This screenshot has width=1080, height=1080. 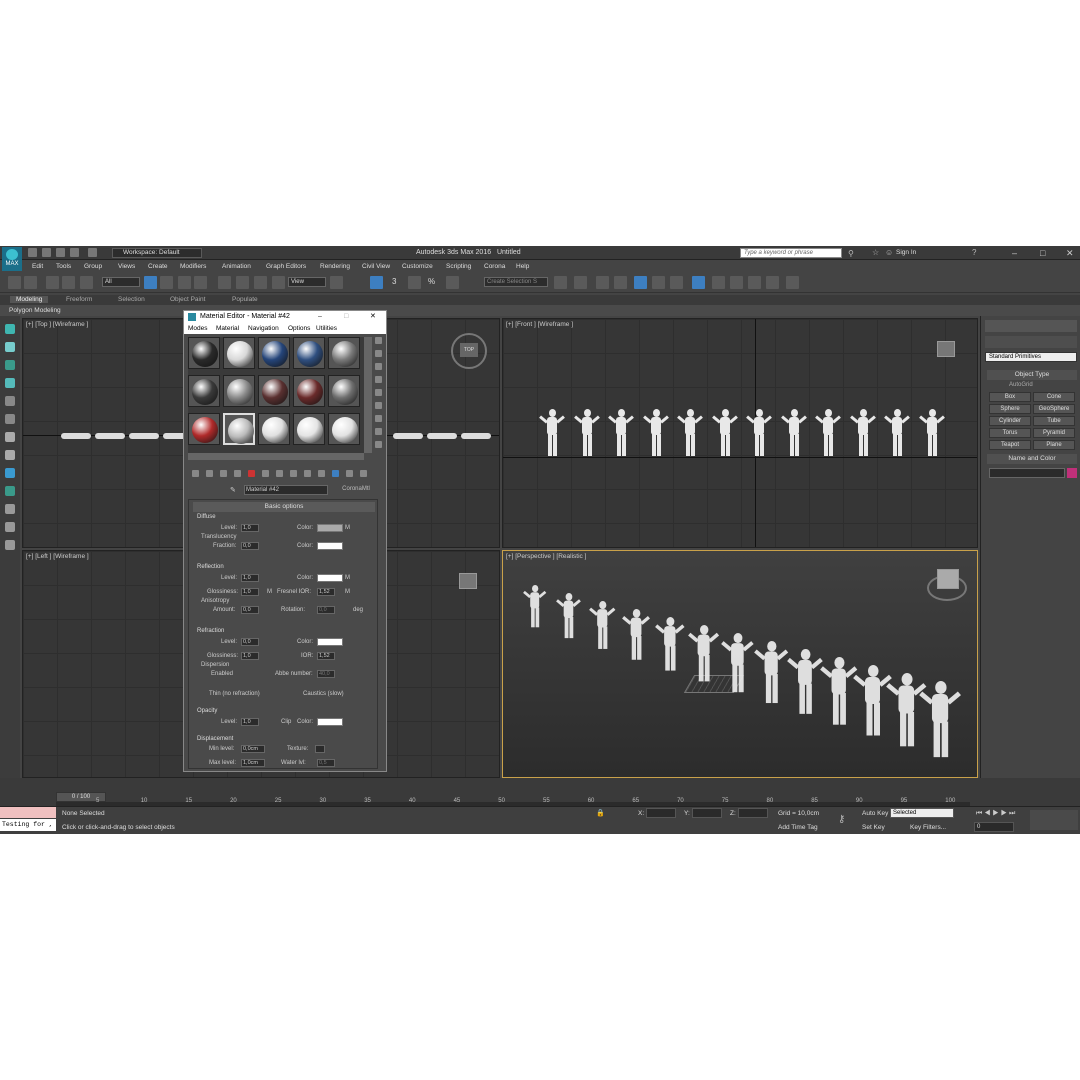 I want to click on refraction-color-swatch, so click(x=330, y=642).